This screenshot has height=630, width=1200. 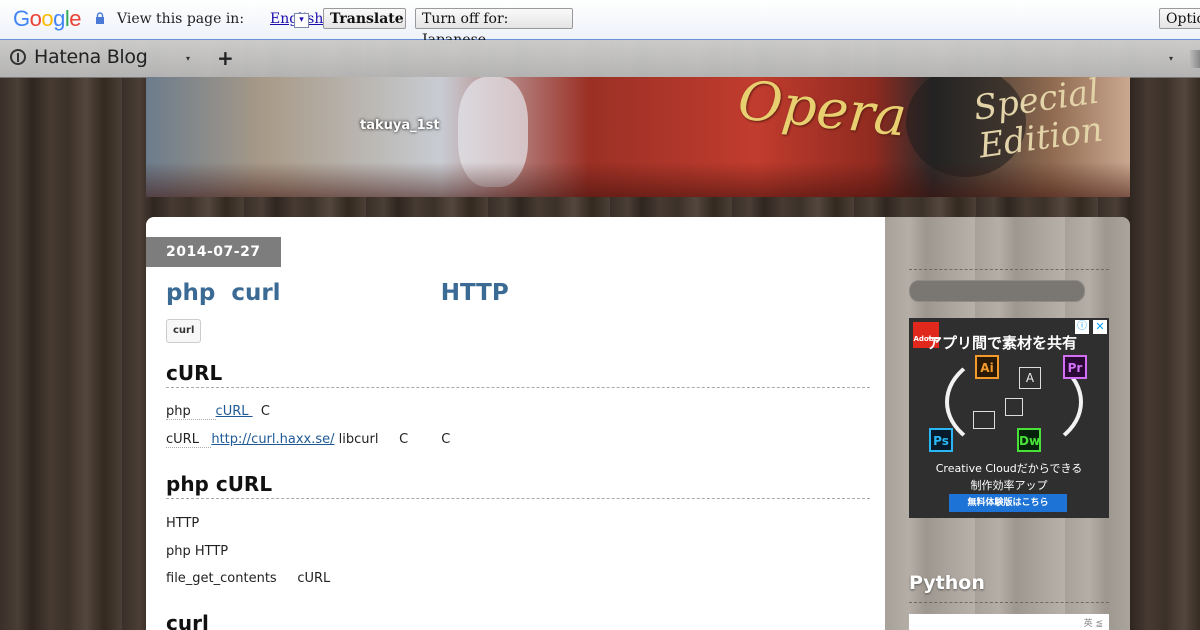 I want to click on banner-shadow, so click(x=638, y=179).